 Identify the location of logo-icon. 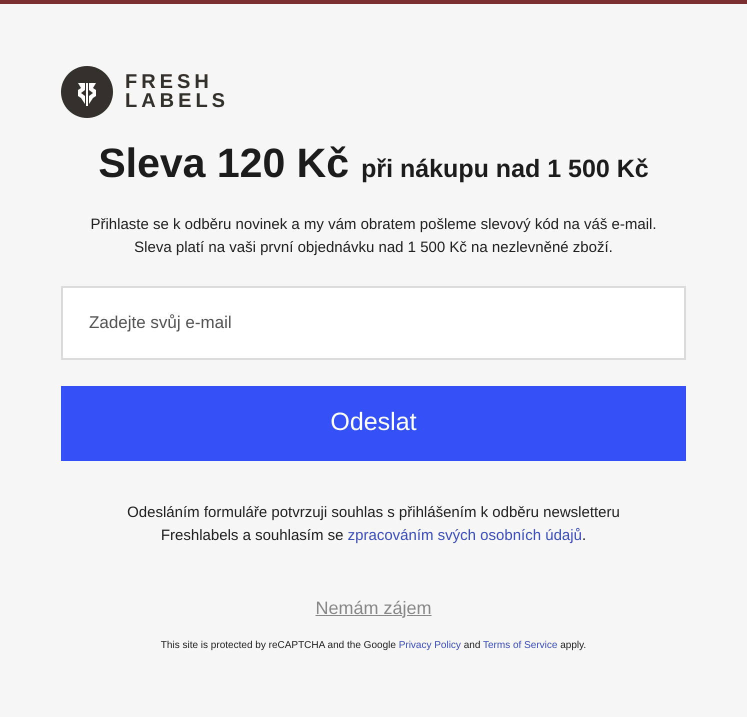
(87, 92).